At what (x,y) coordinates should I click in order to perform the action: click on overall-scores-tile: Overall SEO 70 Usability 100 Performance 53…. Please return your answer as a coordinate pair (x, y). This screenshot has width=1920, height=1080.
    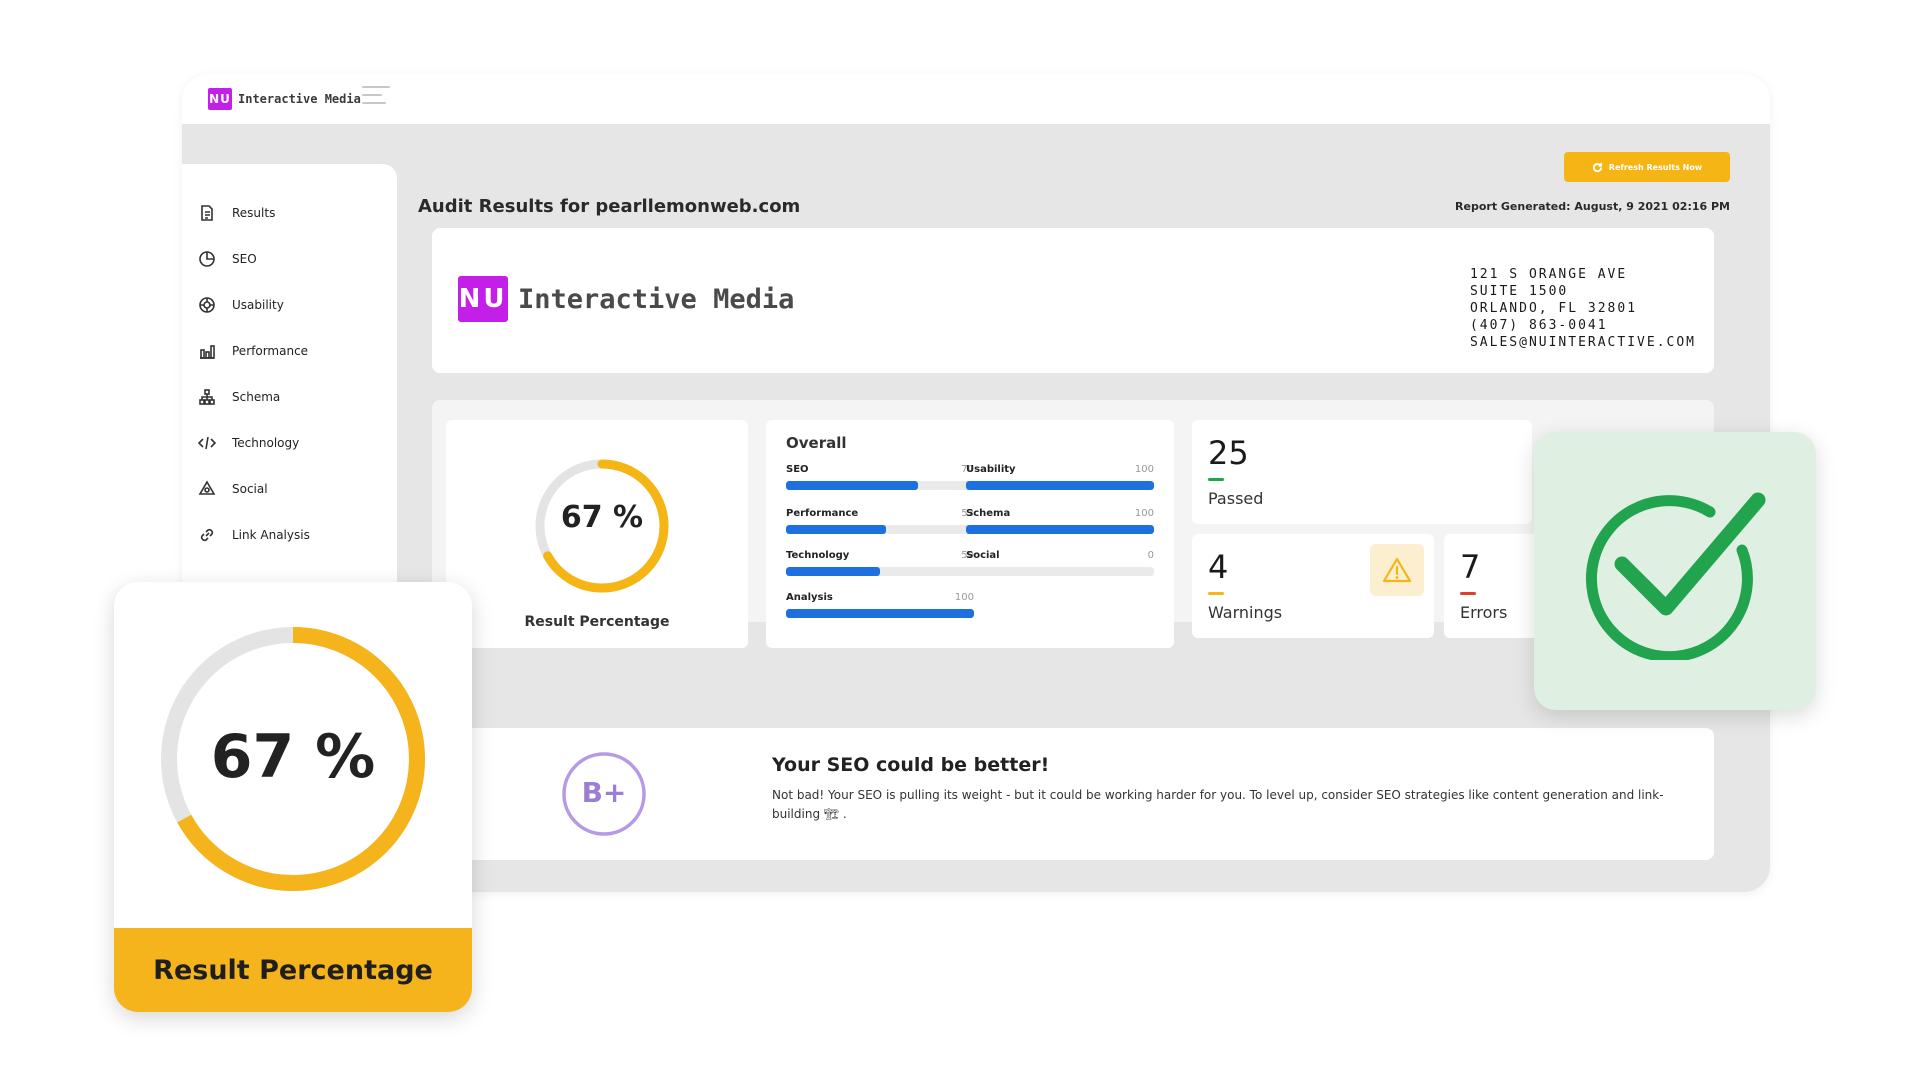
    Looking at the image, I should click on (970, 534).